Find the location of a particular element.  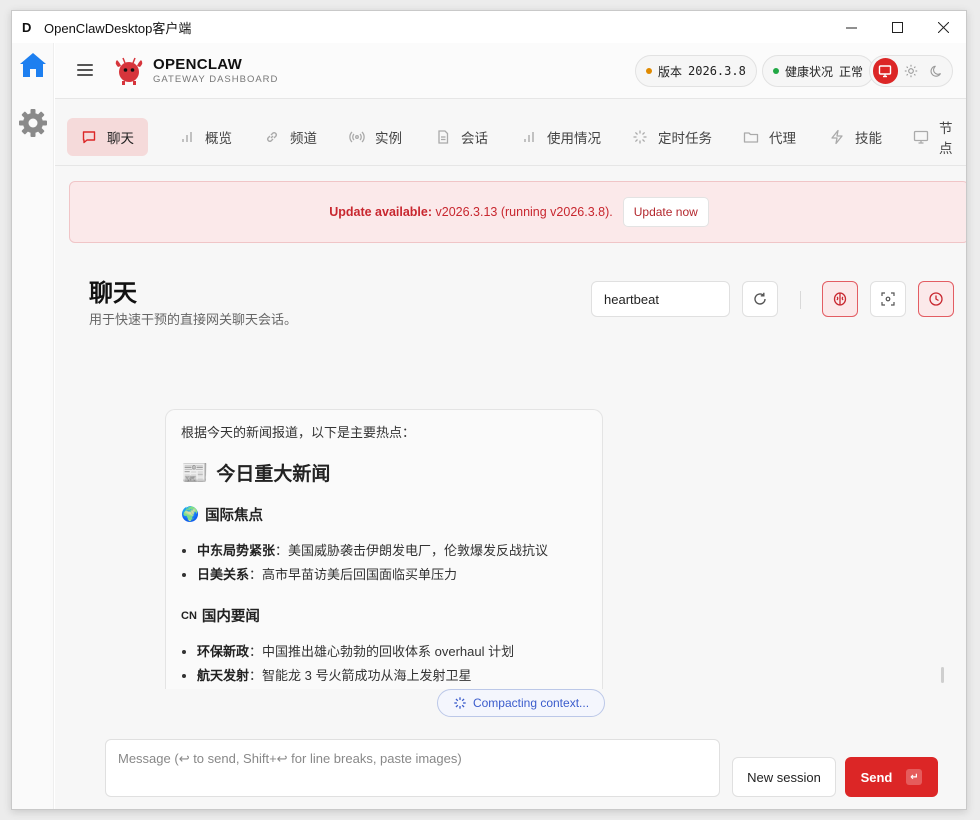

tab-channels: 频道 is located at coordinates (290, 137).